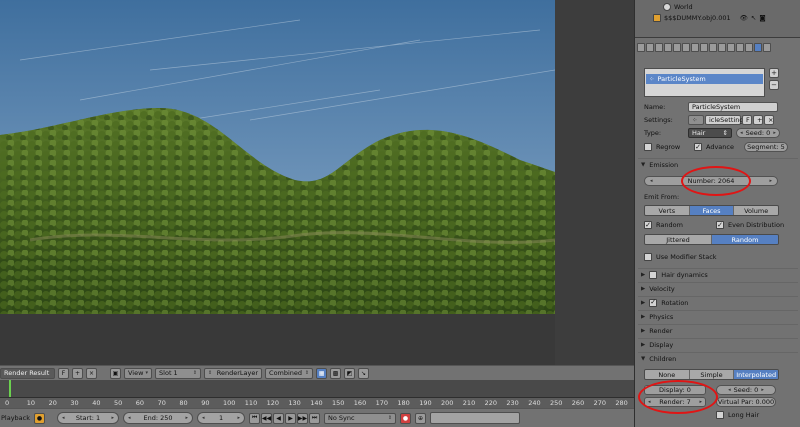 The height and width of the screenshot is (427, 800). What do you see at coordinates (315, 418) in the screenshot?
I see `jump-end-icon: ⏭` at bounding box center [315, 418].